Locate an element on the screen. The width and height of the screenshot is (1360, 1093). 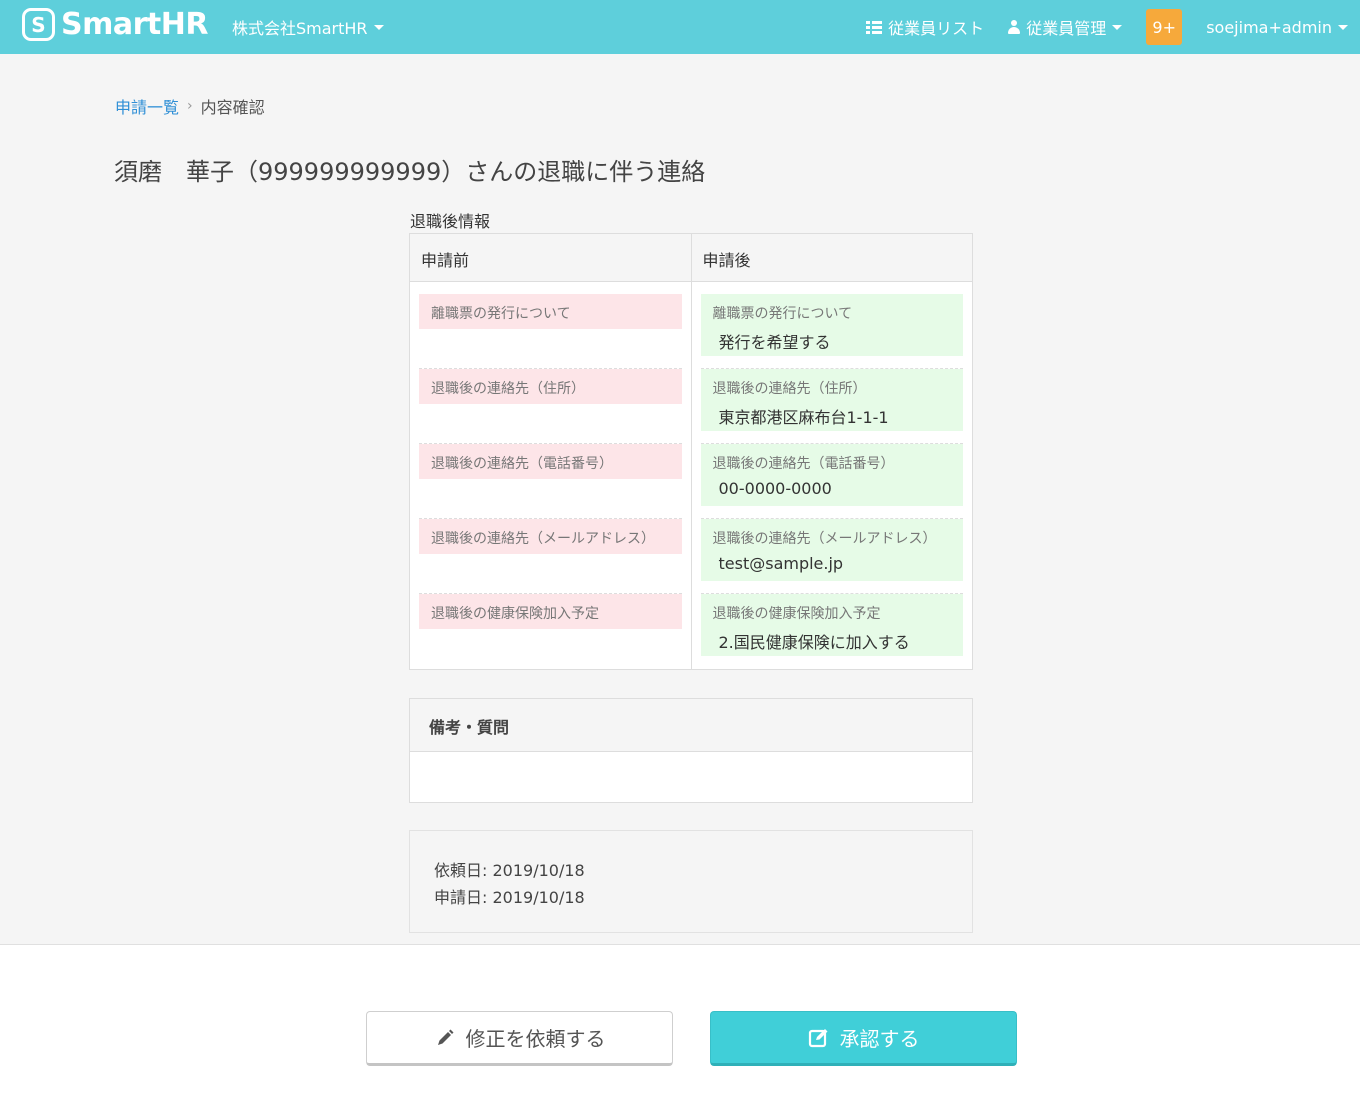
page-title: 須磨 華子（999999999999）さんの退職に伴う連絡 is located at coordinates (410, 172).